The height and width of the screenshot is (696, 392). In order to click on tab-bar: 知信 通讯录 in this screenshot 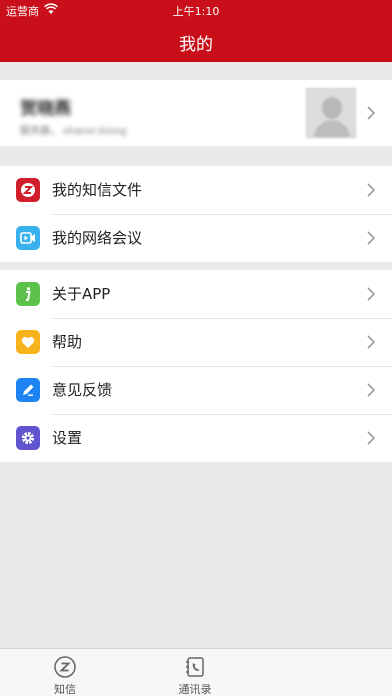, I will do `click(196, 672)`.